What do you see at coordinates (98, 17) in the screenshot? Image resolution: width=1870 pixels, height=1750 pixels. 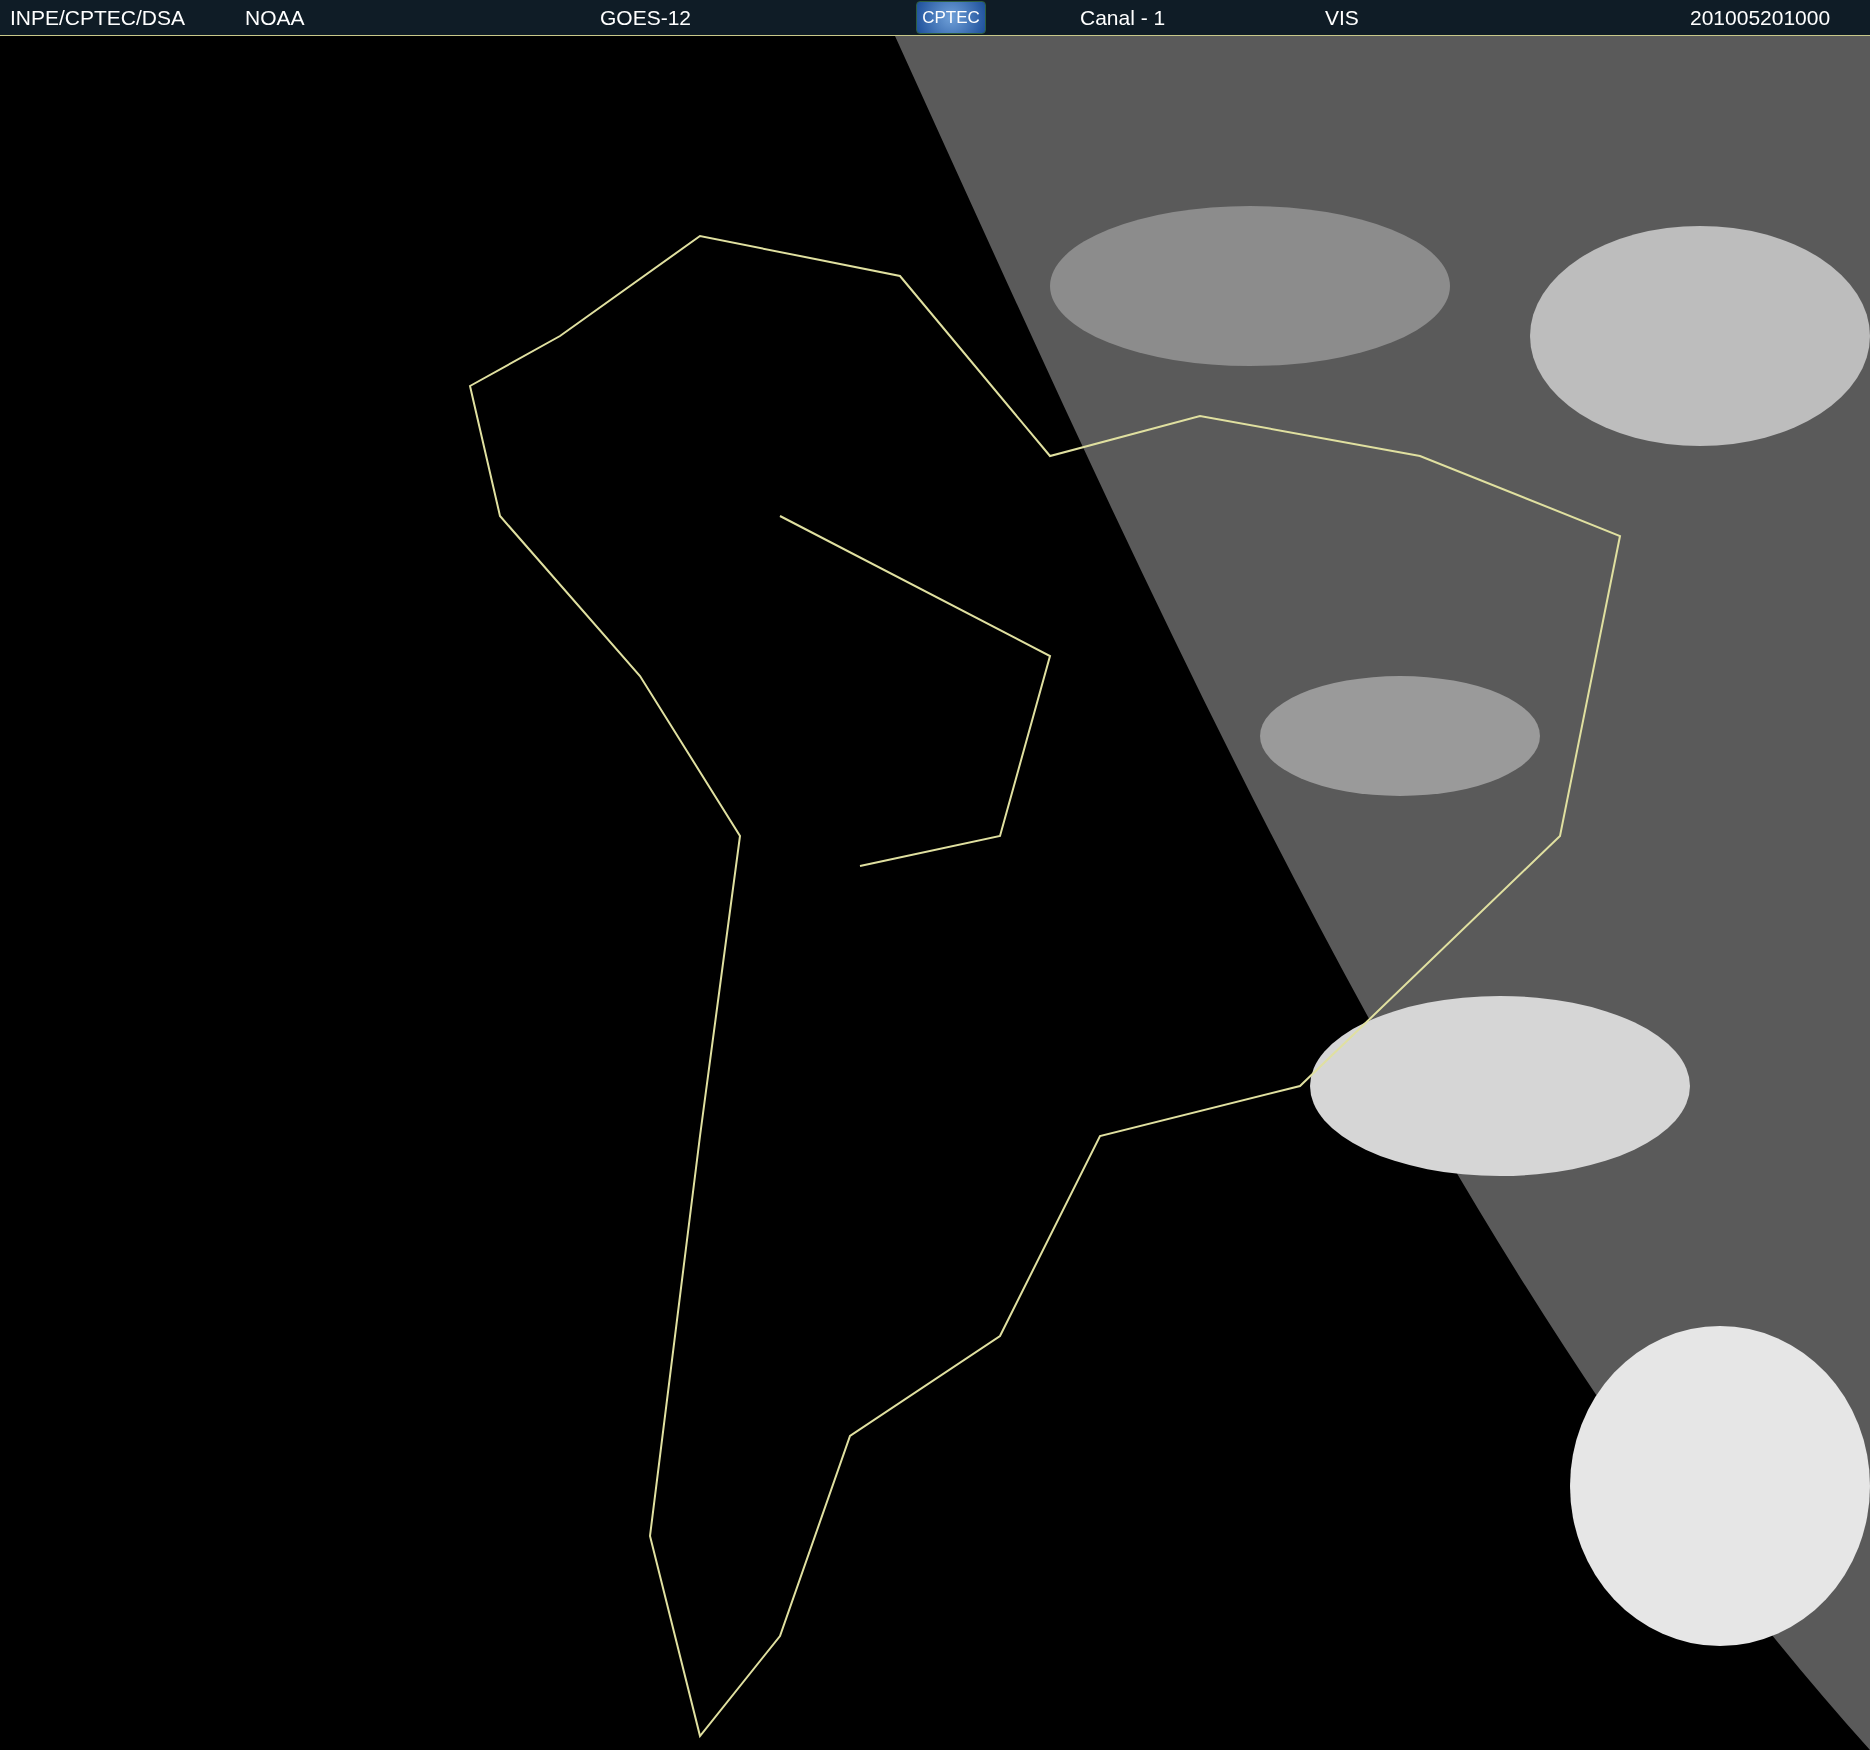 I see `header-label: INPE/CPTEC/DSA` at bounding box center [98, 17].